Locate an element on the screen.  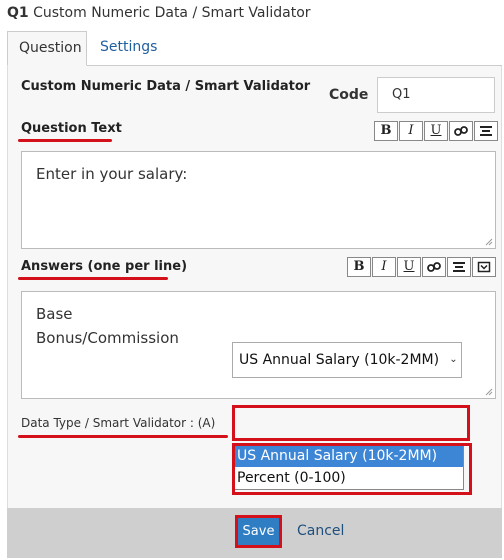
save-button: Save is located at coordinates (258, 531).